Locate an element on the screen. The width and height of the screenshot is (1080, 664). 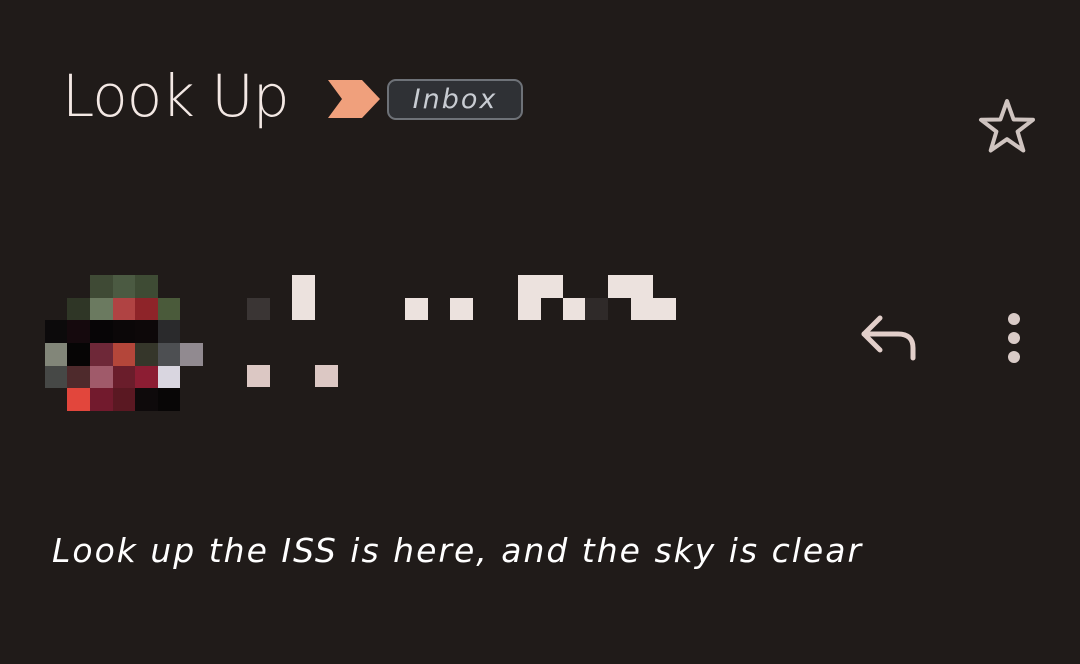
reply-icon is located at coordinates (888, 338).